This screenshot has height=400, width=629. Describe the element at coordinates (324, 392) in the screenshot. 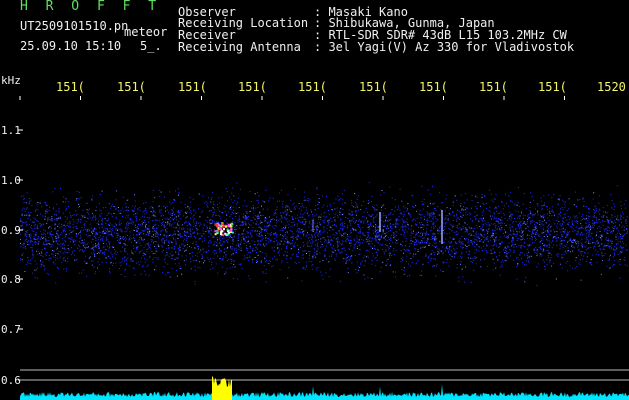

I see `power-spectrum` at that location.